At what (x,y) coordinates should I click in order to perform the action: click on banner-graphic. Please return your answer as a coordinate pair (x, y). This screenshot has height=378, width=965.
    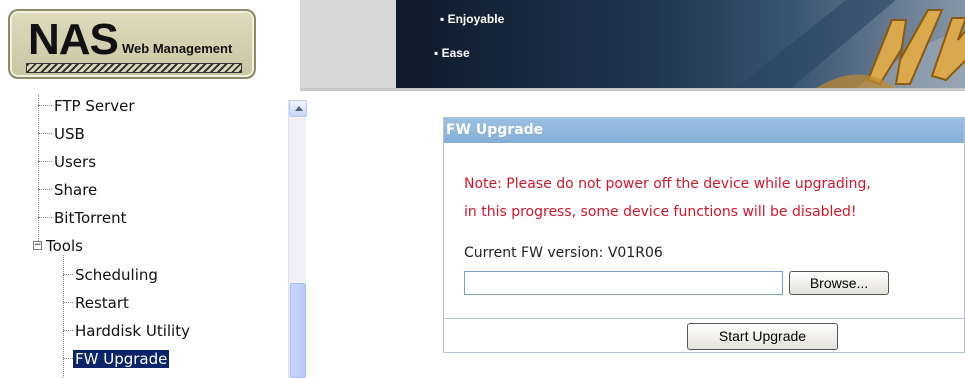
    Looking at the image, I should click on (850, 44).